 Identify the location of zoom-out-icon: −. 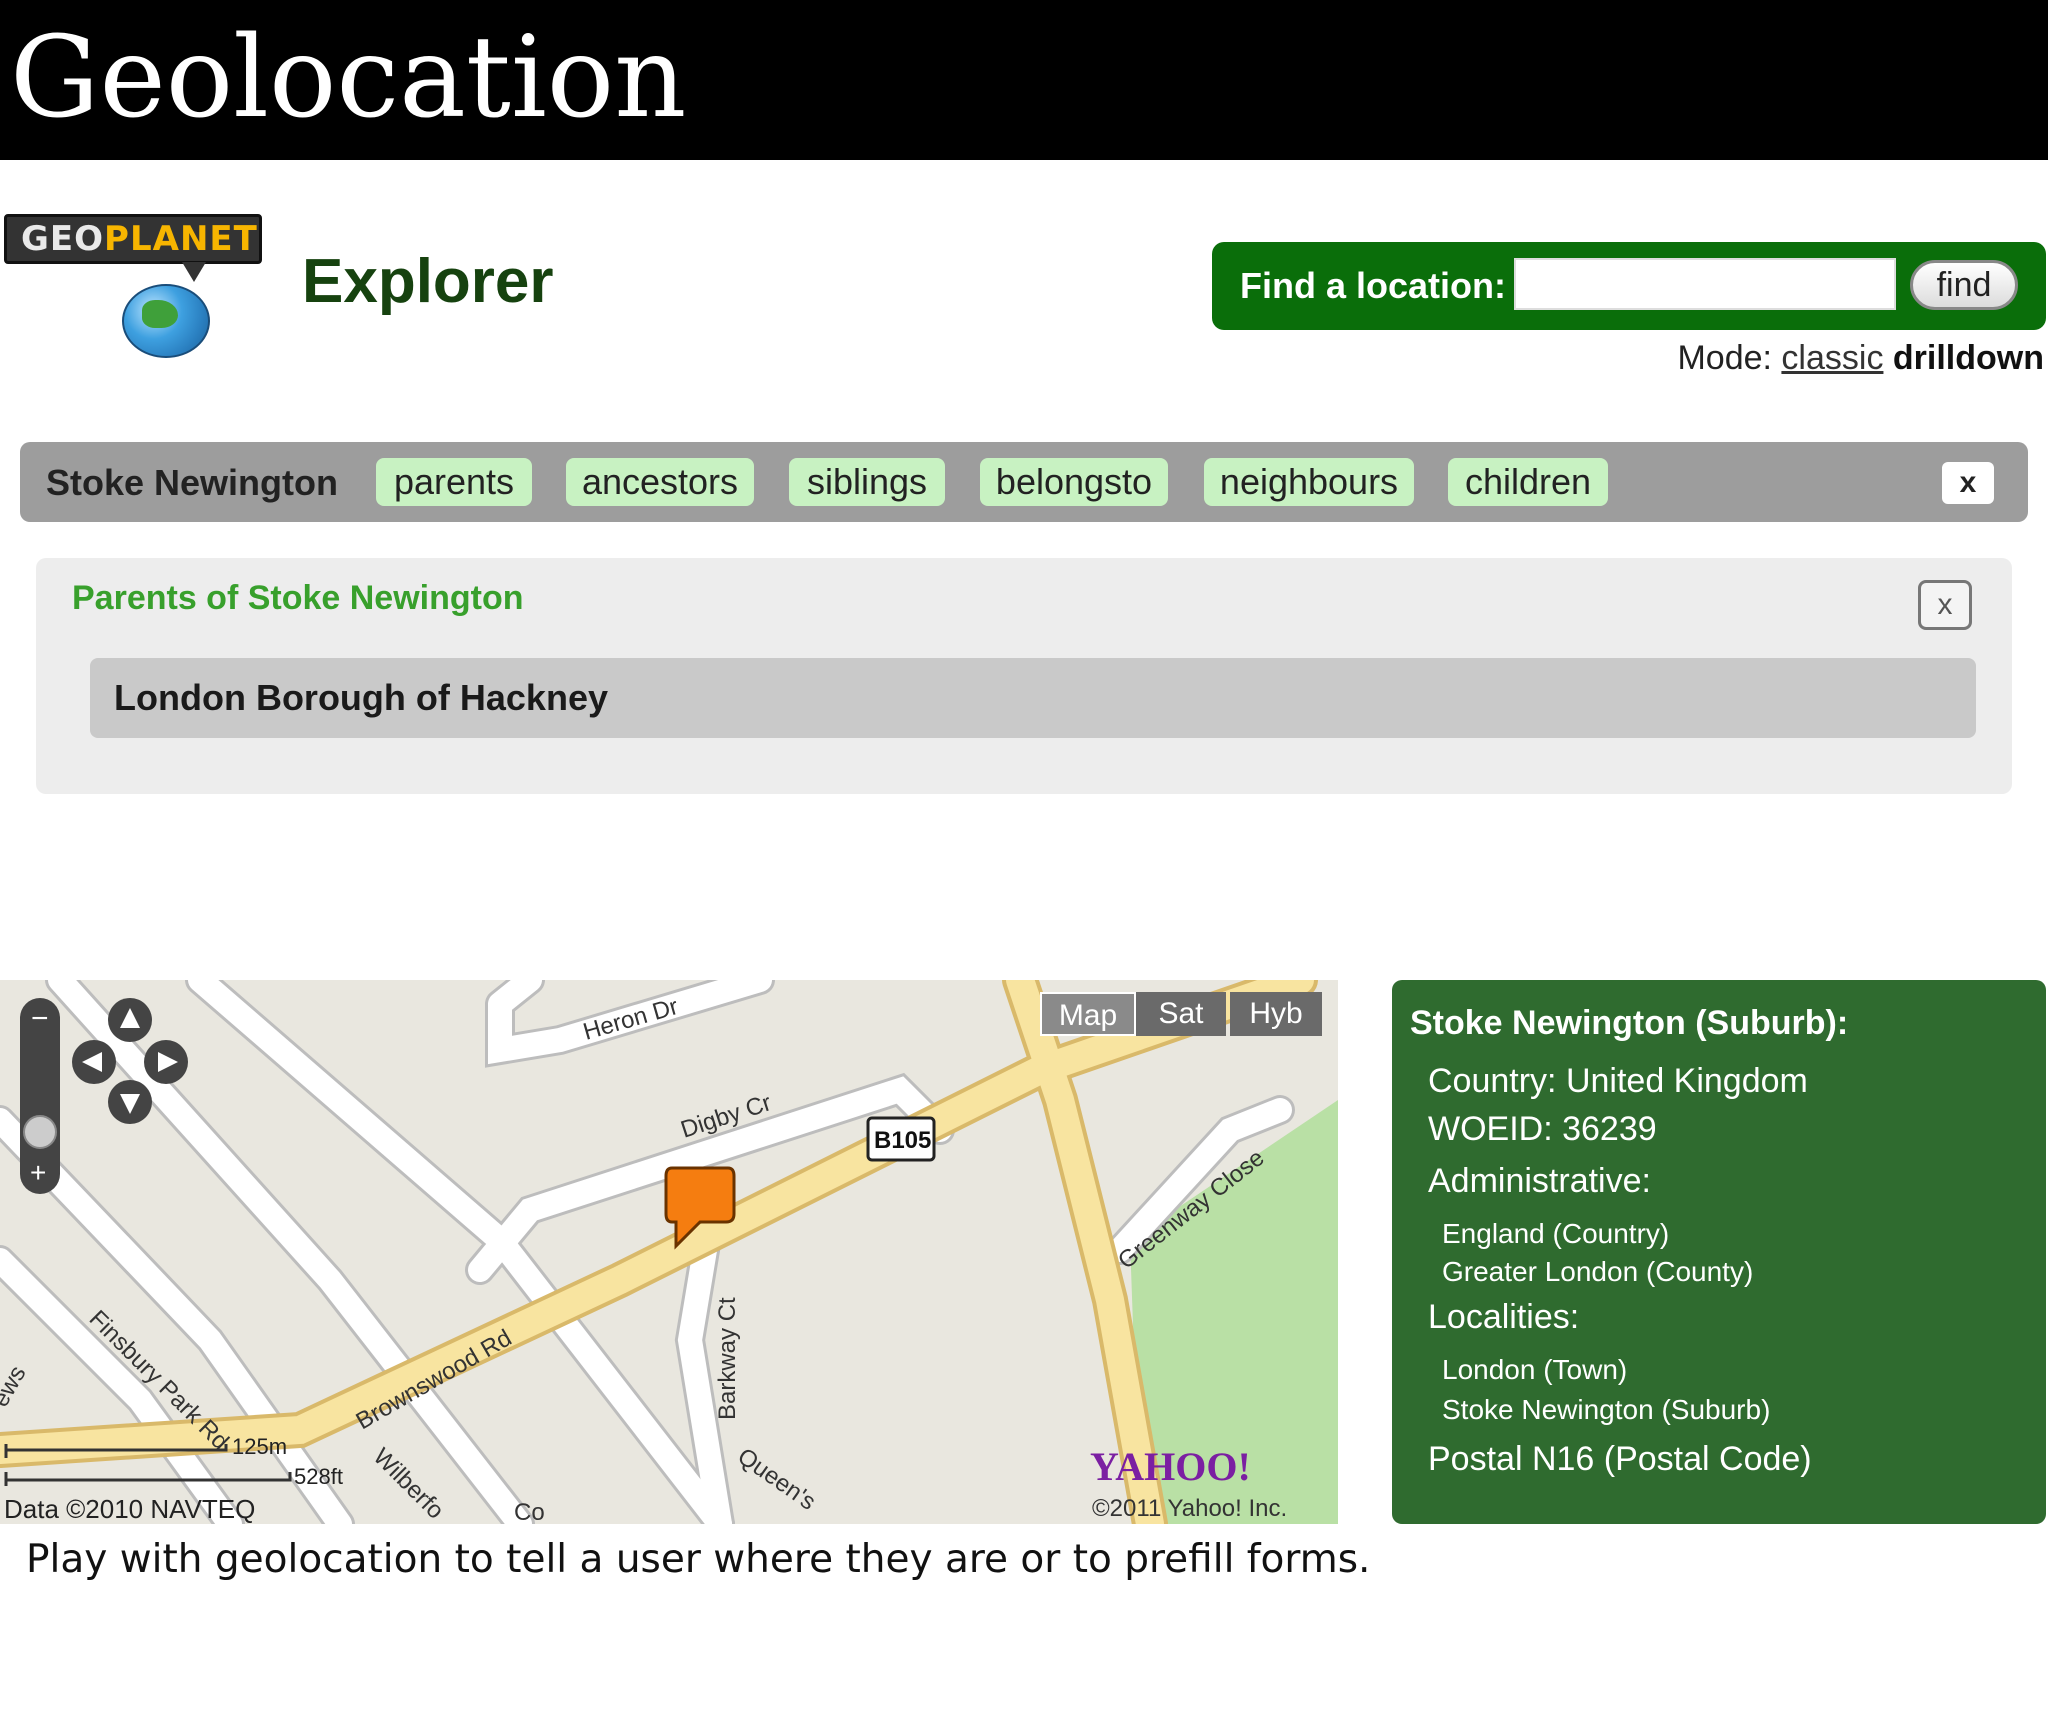
(40, 1018).